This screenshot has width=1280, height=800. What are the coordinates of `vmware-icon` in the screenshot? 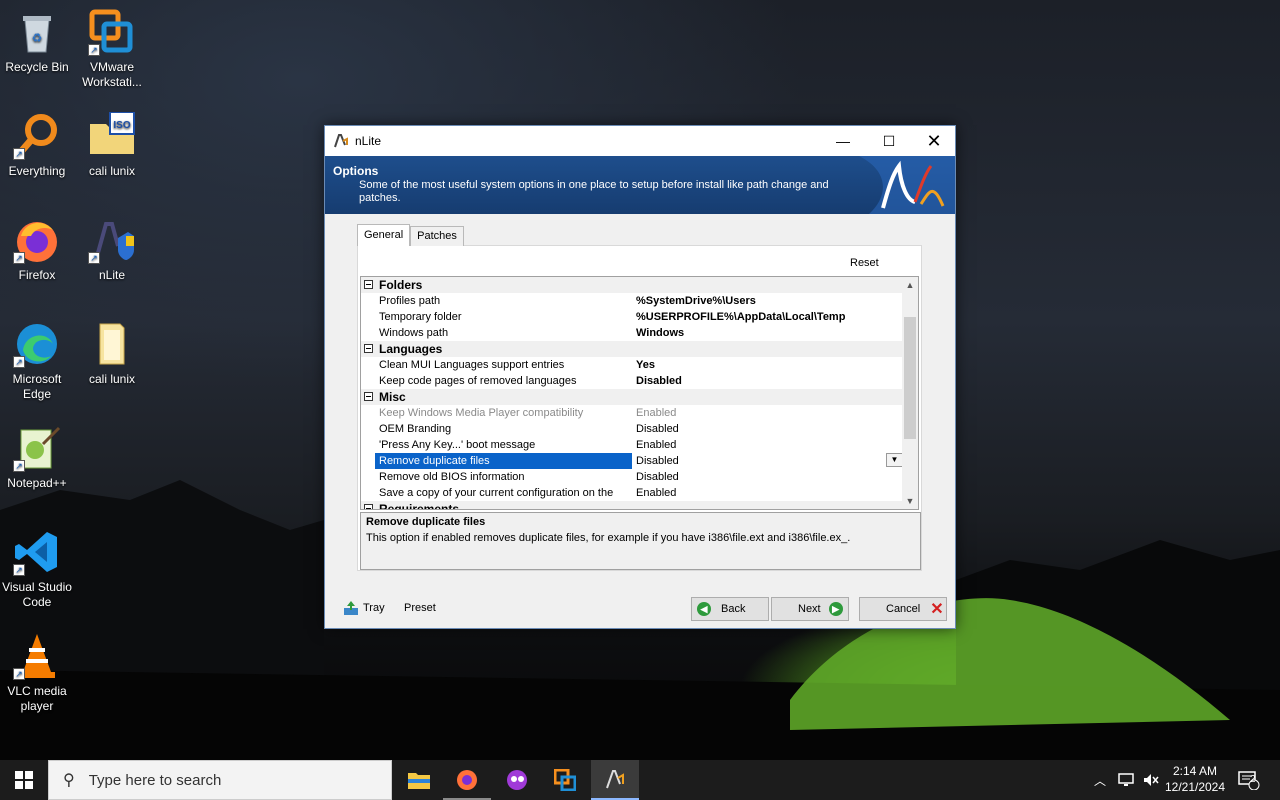 It's located at (565, 780).